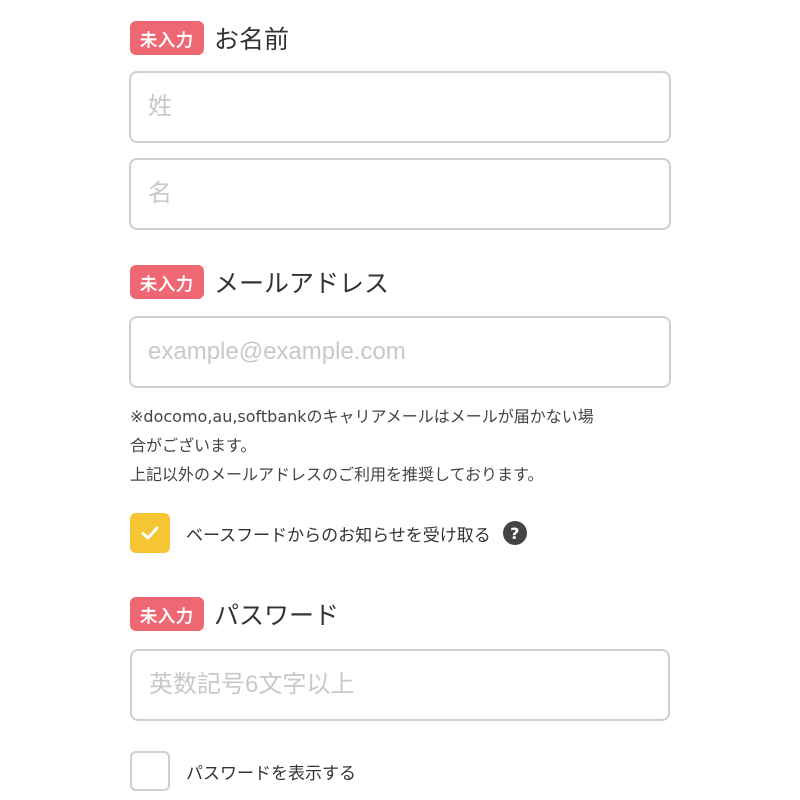 The image size is (800, 800). Describe the element at coordinates (514, 533) in the screenshot. I see `question-circle-icon: ?` at that location.